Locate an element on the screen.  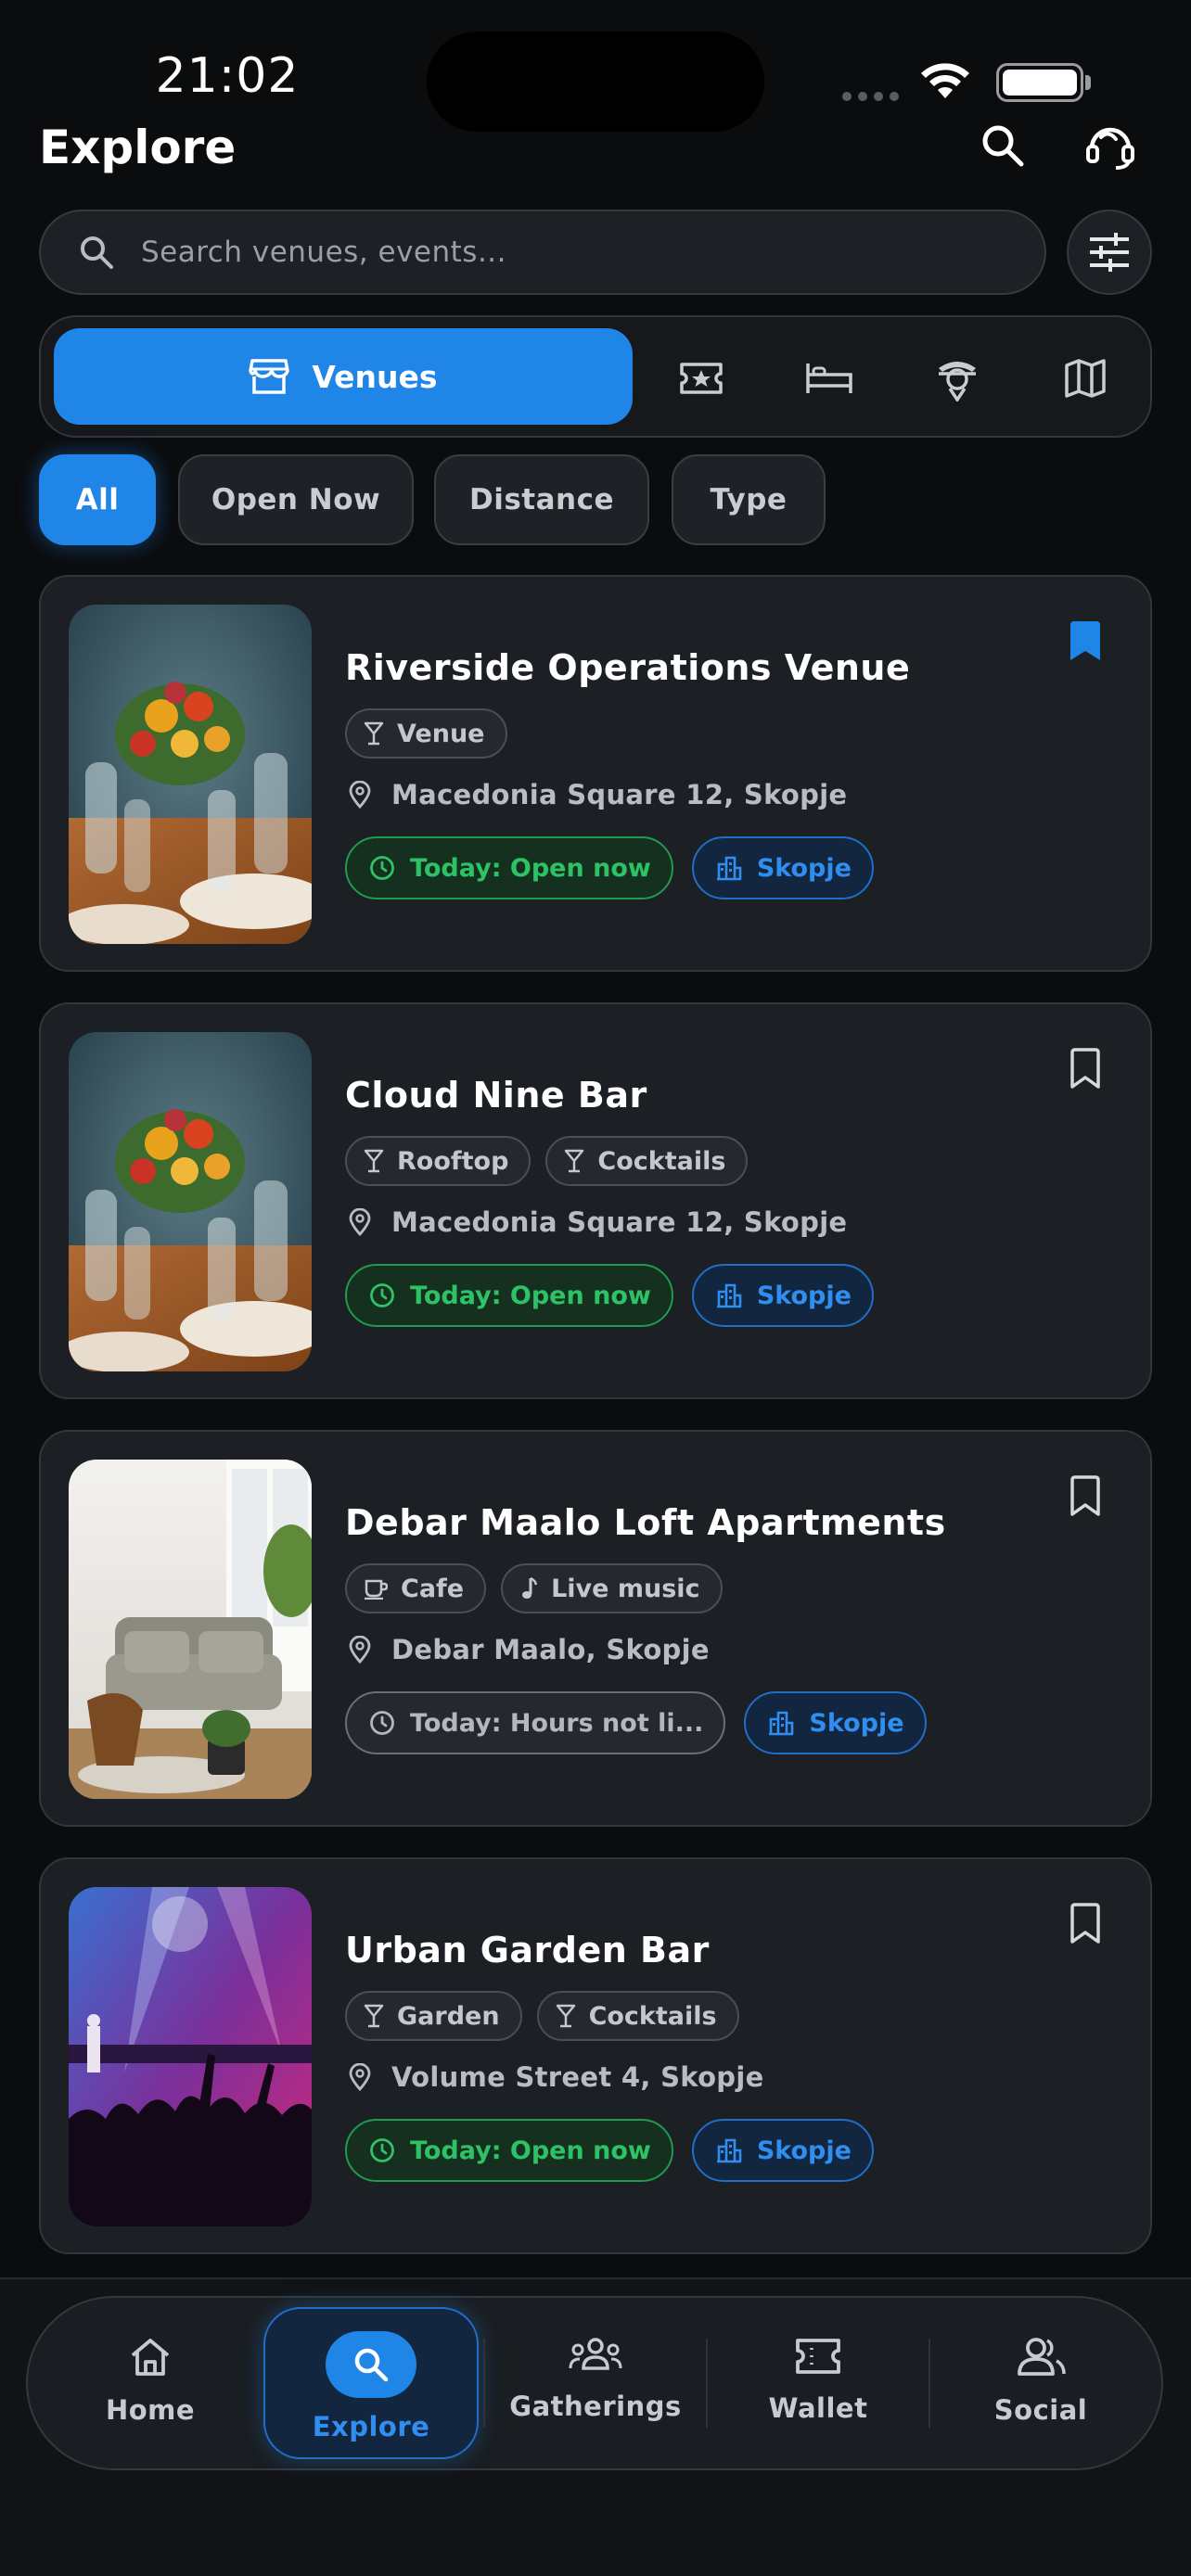
nav-explore-label: Explore is located at coordinates (371, 2426).